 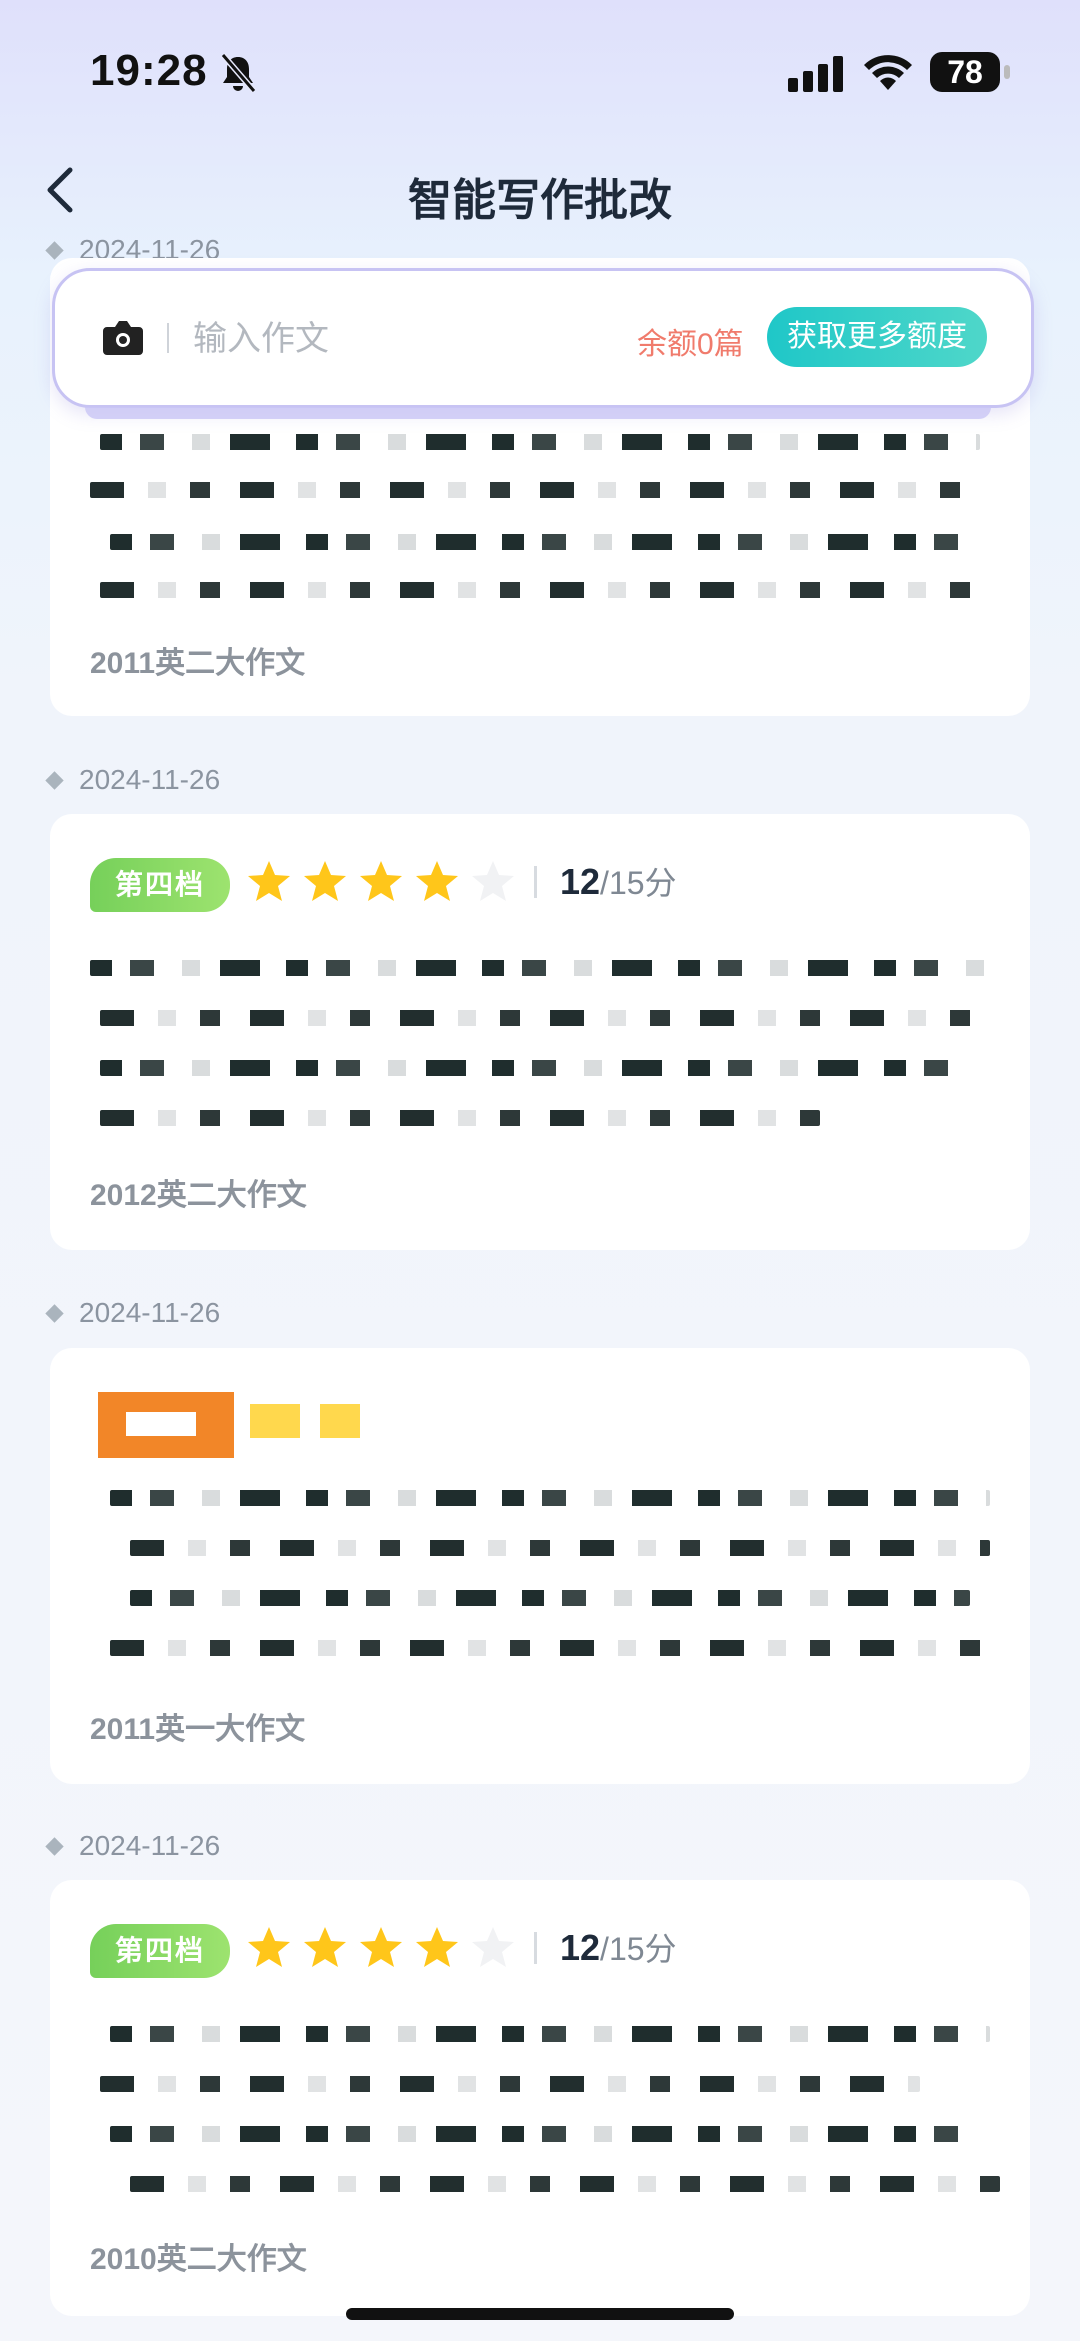 What do you see at coordinates (540, 2314) in the screenshot?
I see `home-indicator` at bounding box center [540, 2314].